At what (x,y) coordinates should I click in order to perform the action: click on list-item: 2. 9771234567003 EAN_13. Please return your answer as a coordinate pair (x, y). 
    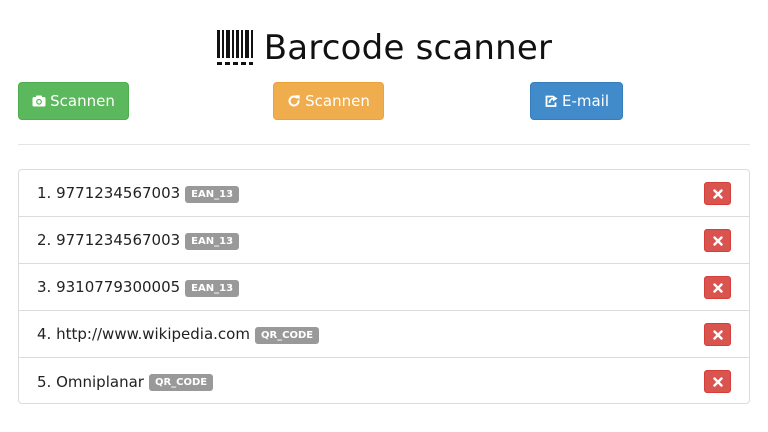
    Looking at the image, I should click on (384, 240).